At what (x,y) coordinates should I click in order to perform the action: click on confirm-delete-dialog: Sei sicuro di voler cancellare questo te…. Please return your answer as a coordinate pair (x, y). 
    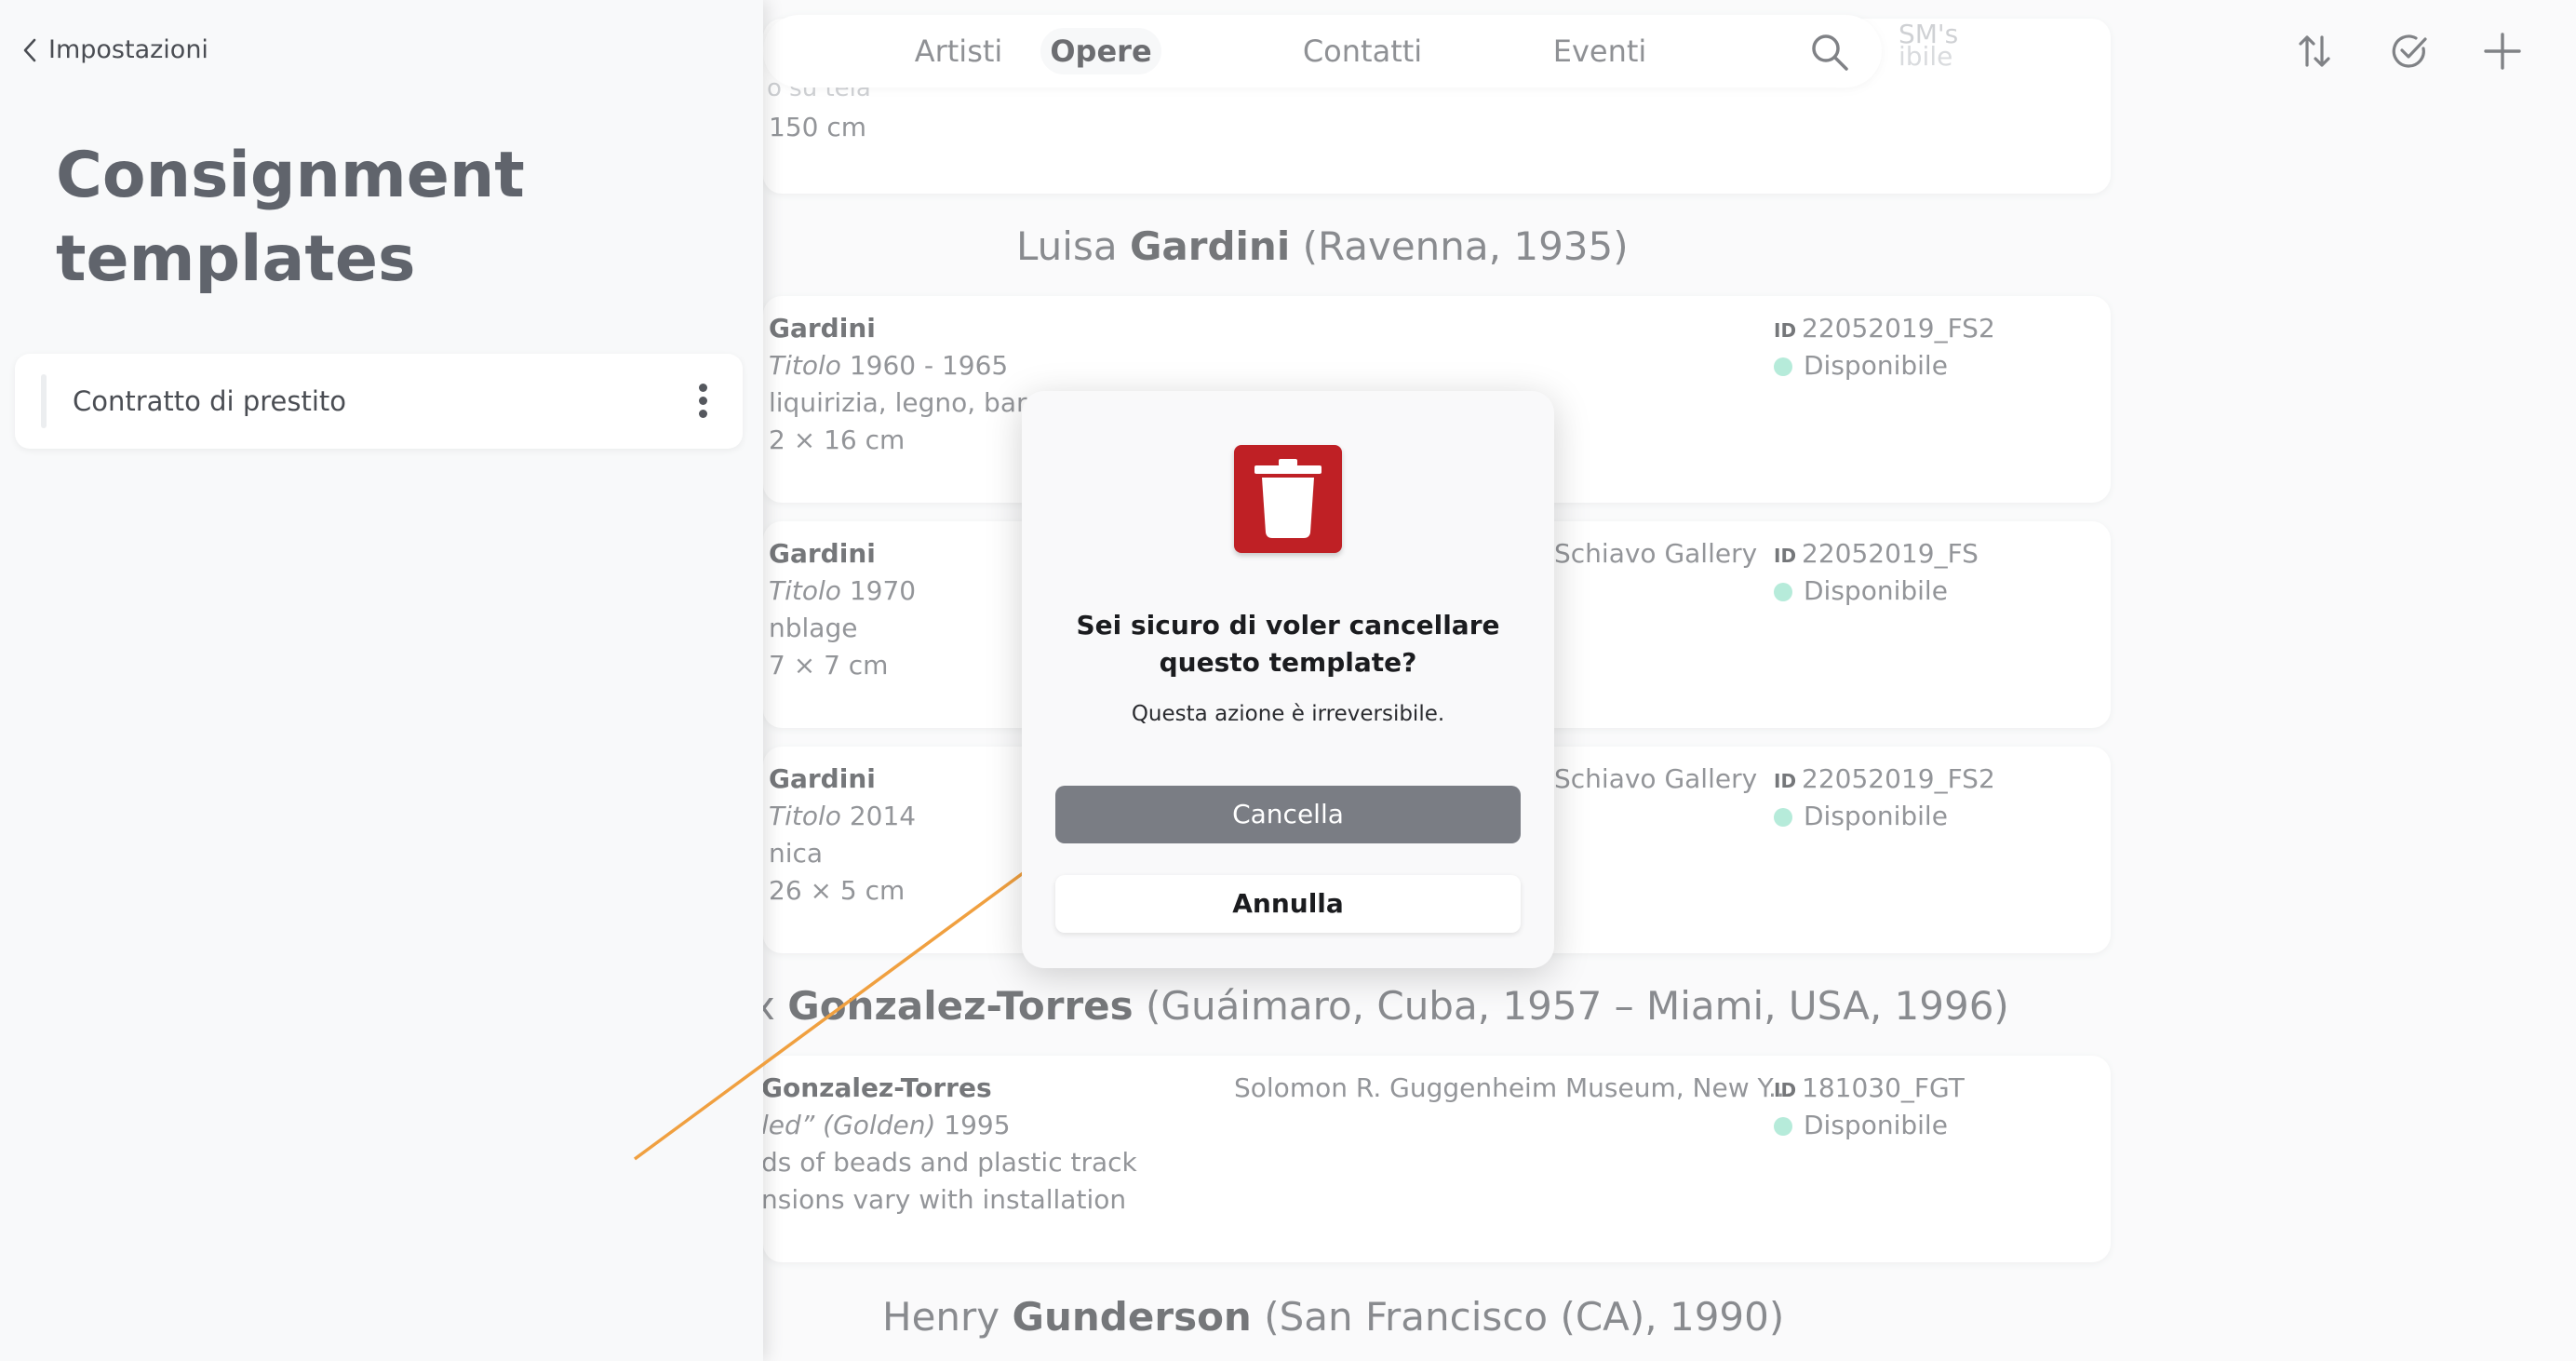
    Looking at the image, I should click on (1288, 679).